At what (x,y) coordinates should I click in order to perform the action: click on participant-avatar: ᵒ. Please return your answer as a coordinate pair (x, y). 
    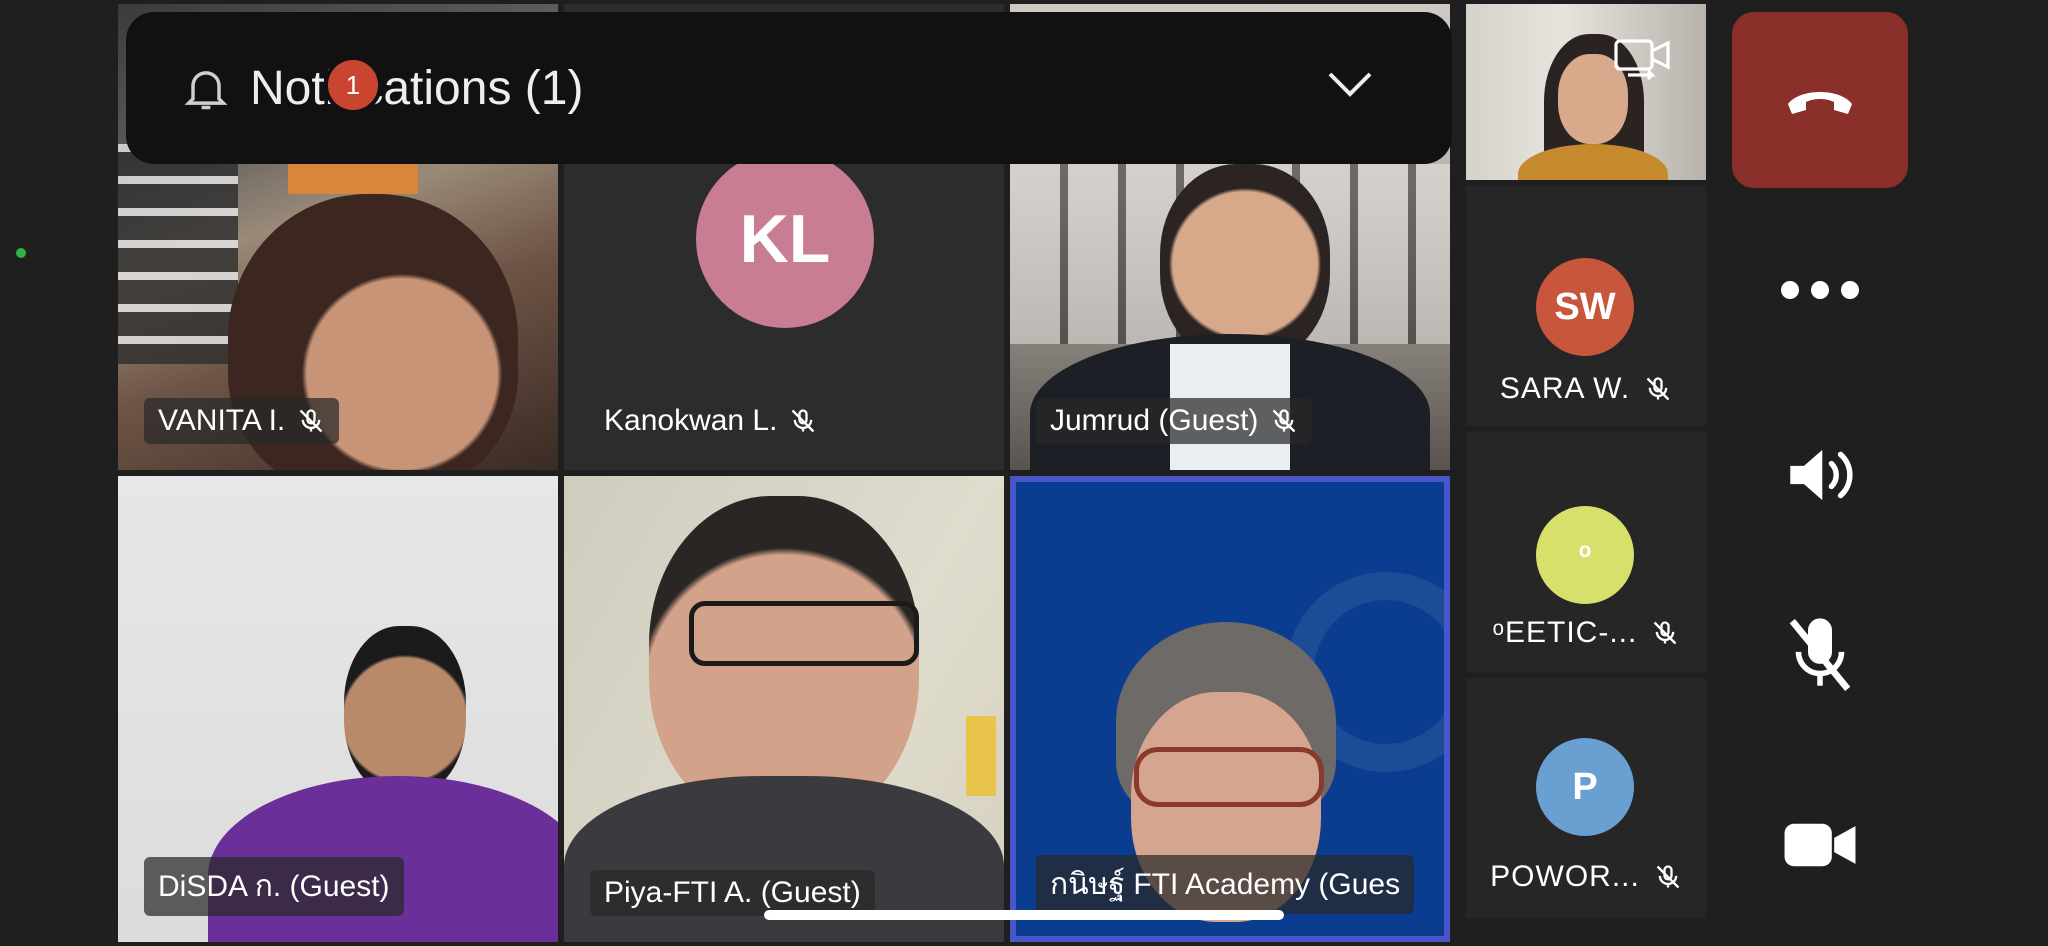
    Looking at the image, I should click on (1585, 555).